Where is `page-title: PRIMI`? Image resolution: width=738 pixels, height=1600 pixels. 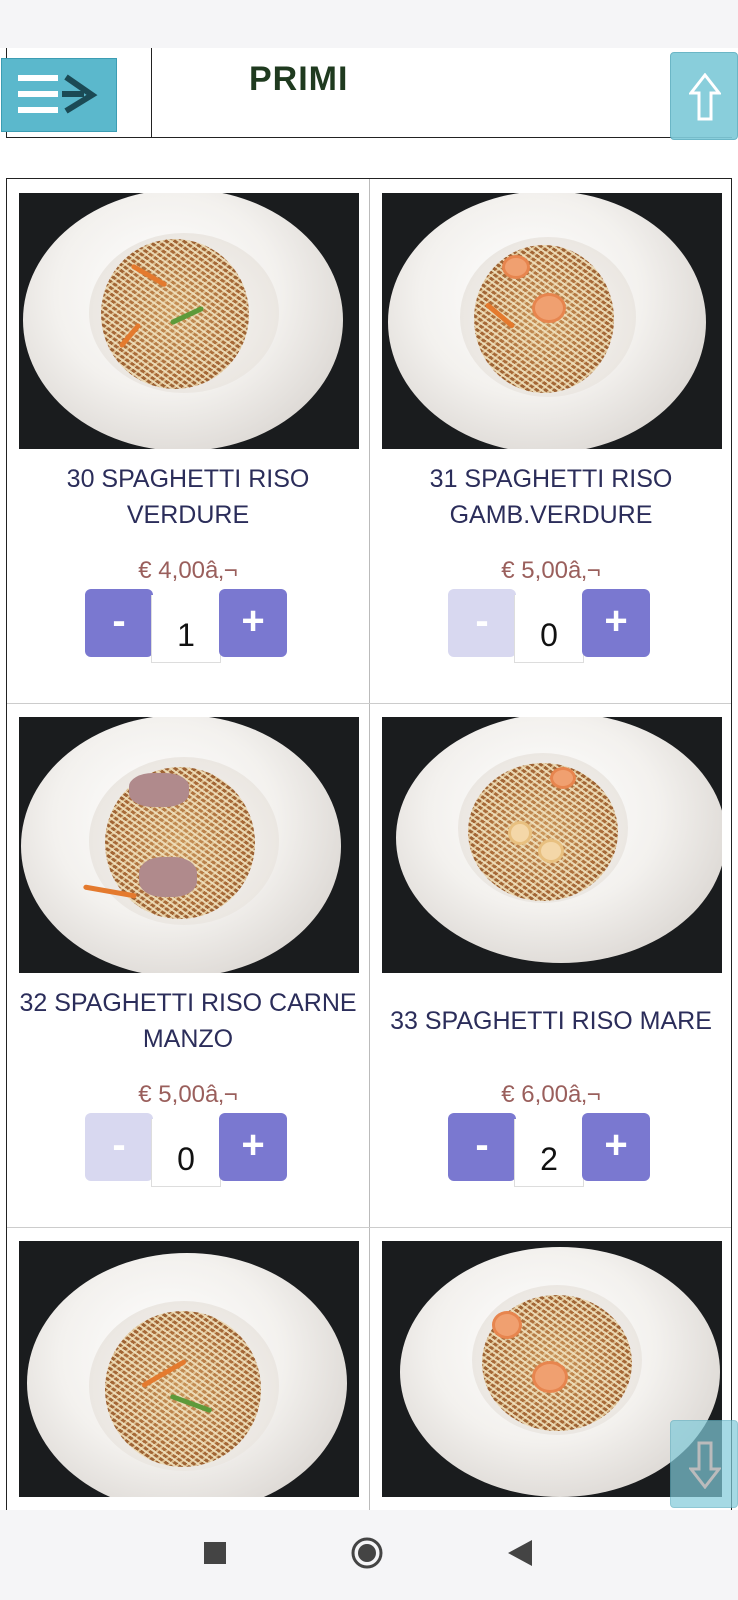 page-title: PRIMI is located at coordinates (299, 79).